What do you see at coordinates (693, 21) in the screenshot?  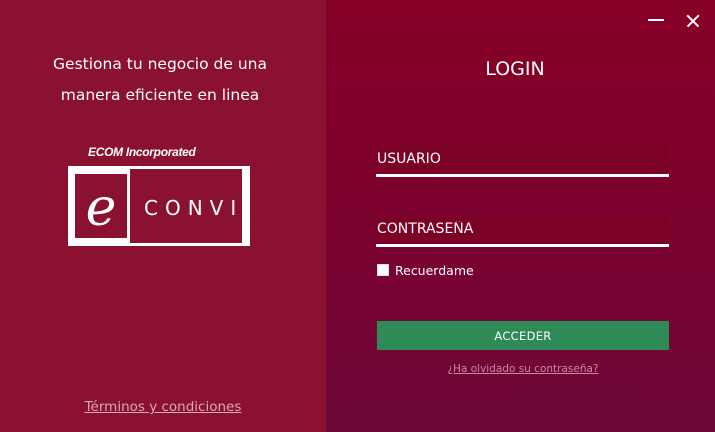 I see `close-button` at bounding box center [693, 21].